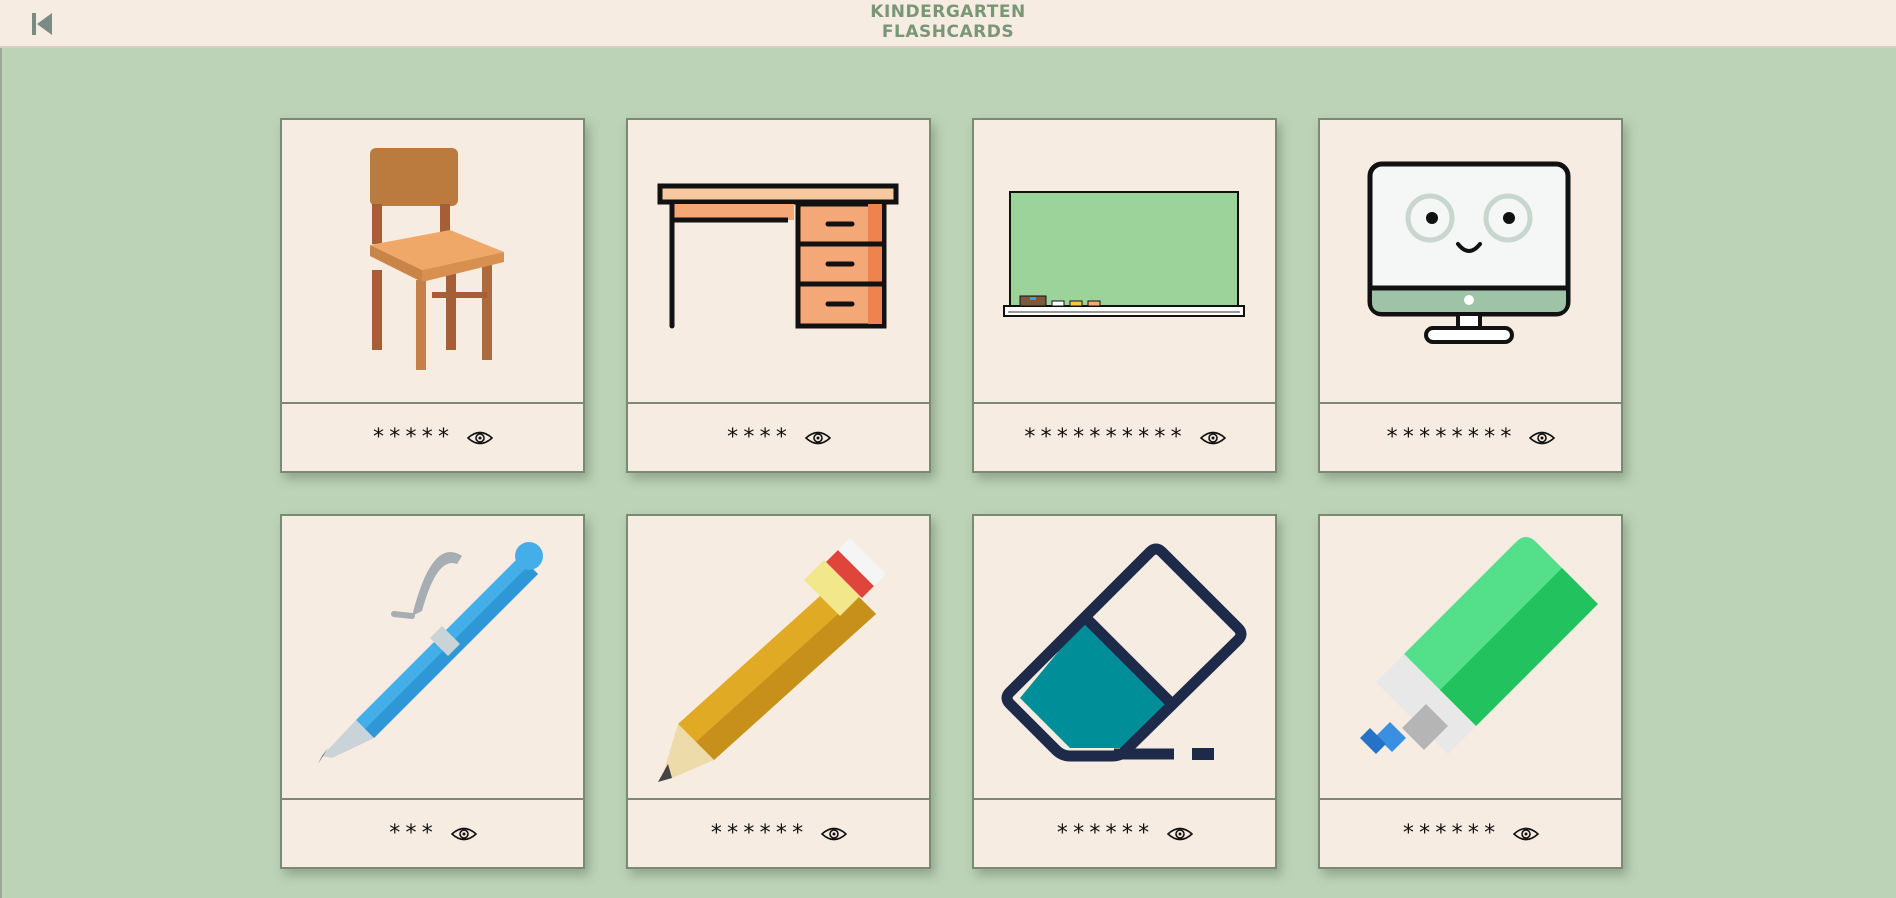 This screenshot has width=1896, height=898. Describe the element at coordinates (437, 259) in the screenshot. I see `chair-icon` at that location.